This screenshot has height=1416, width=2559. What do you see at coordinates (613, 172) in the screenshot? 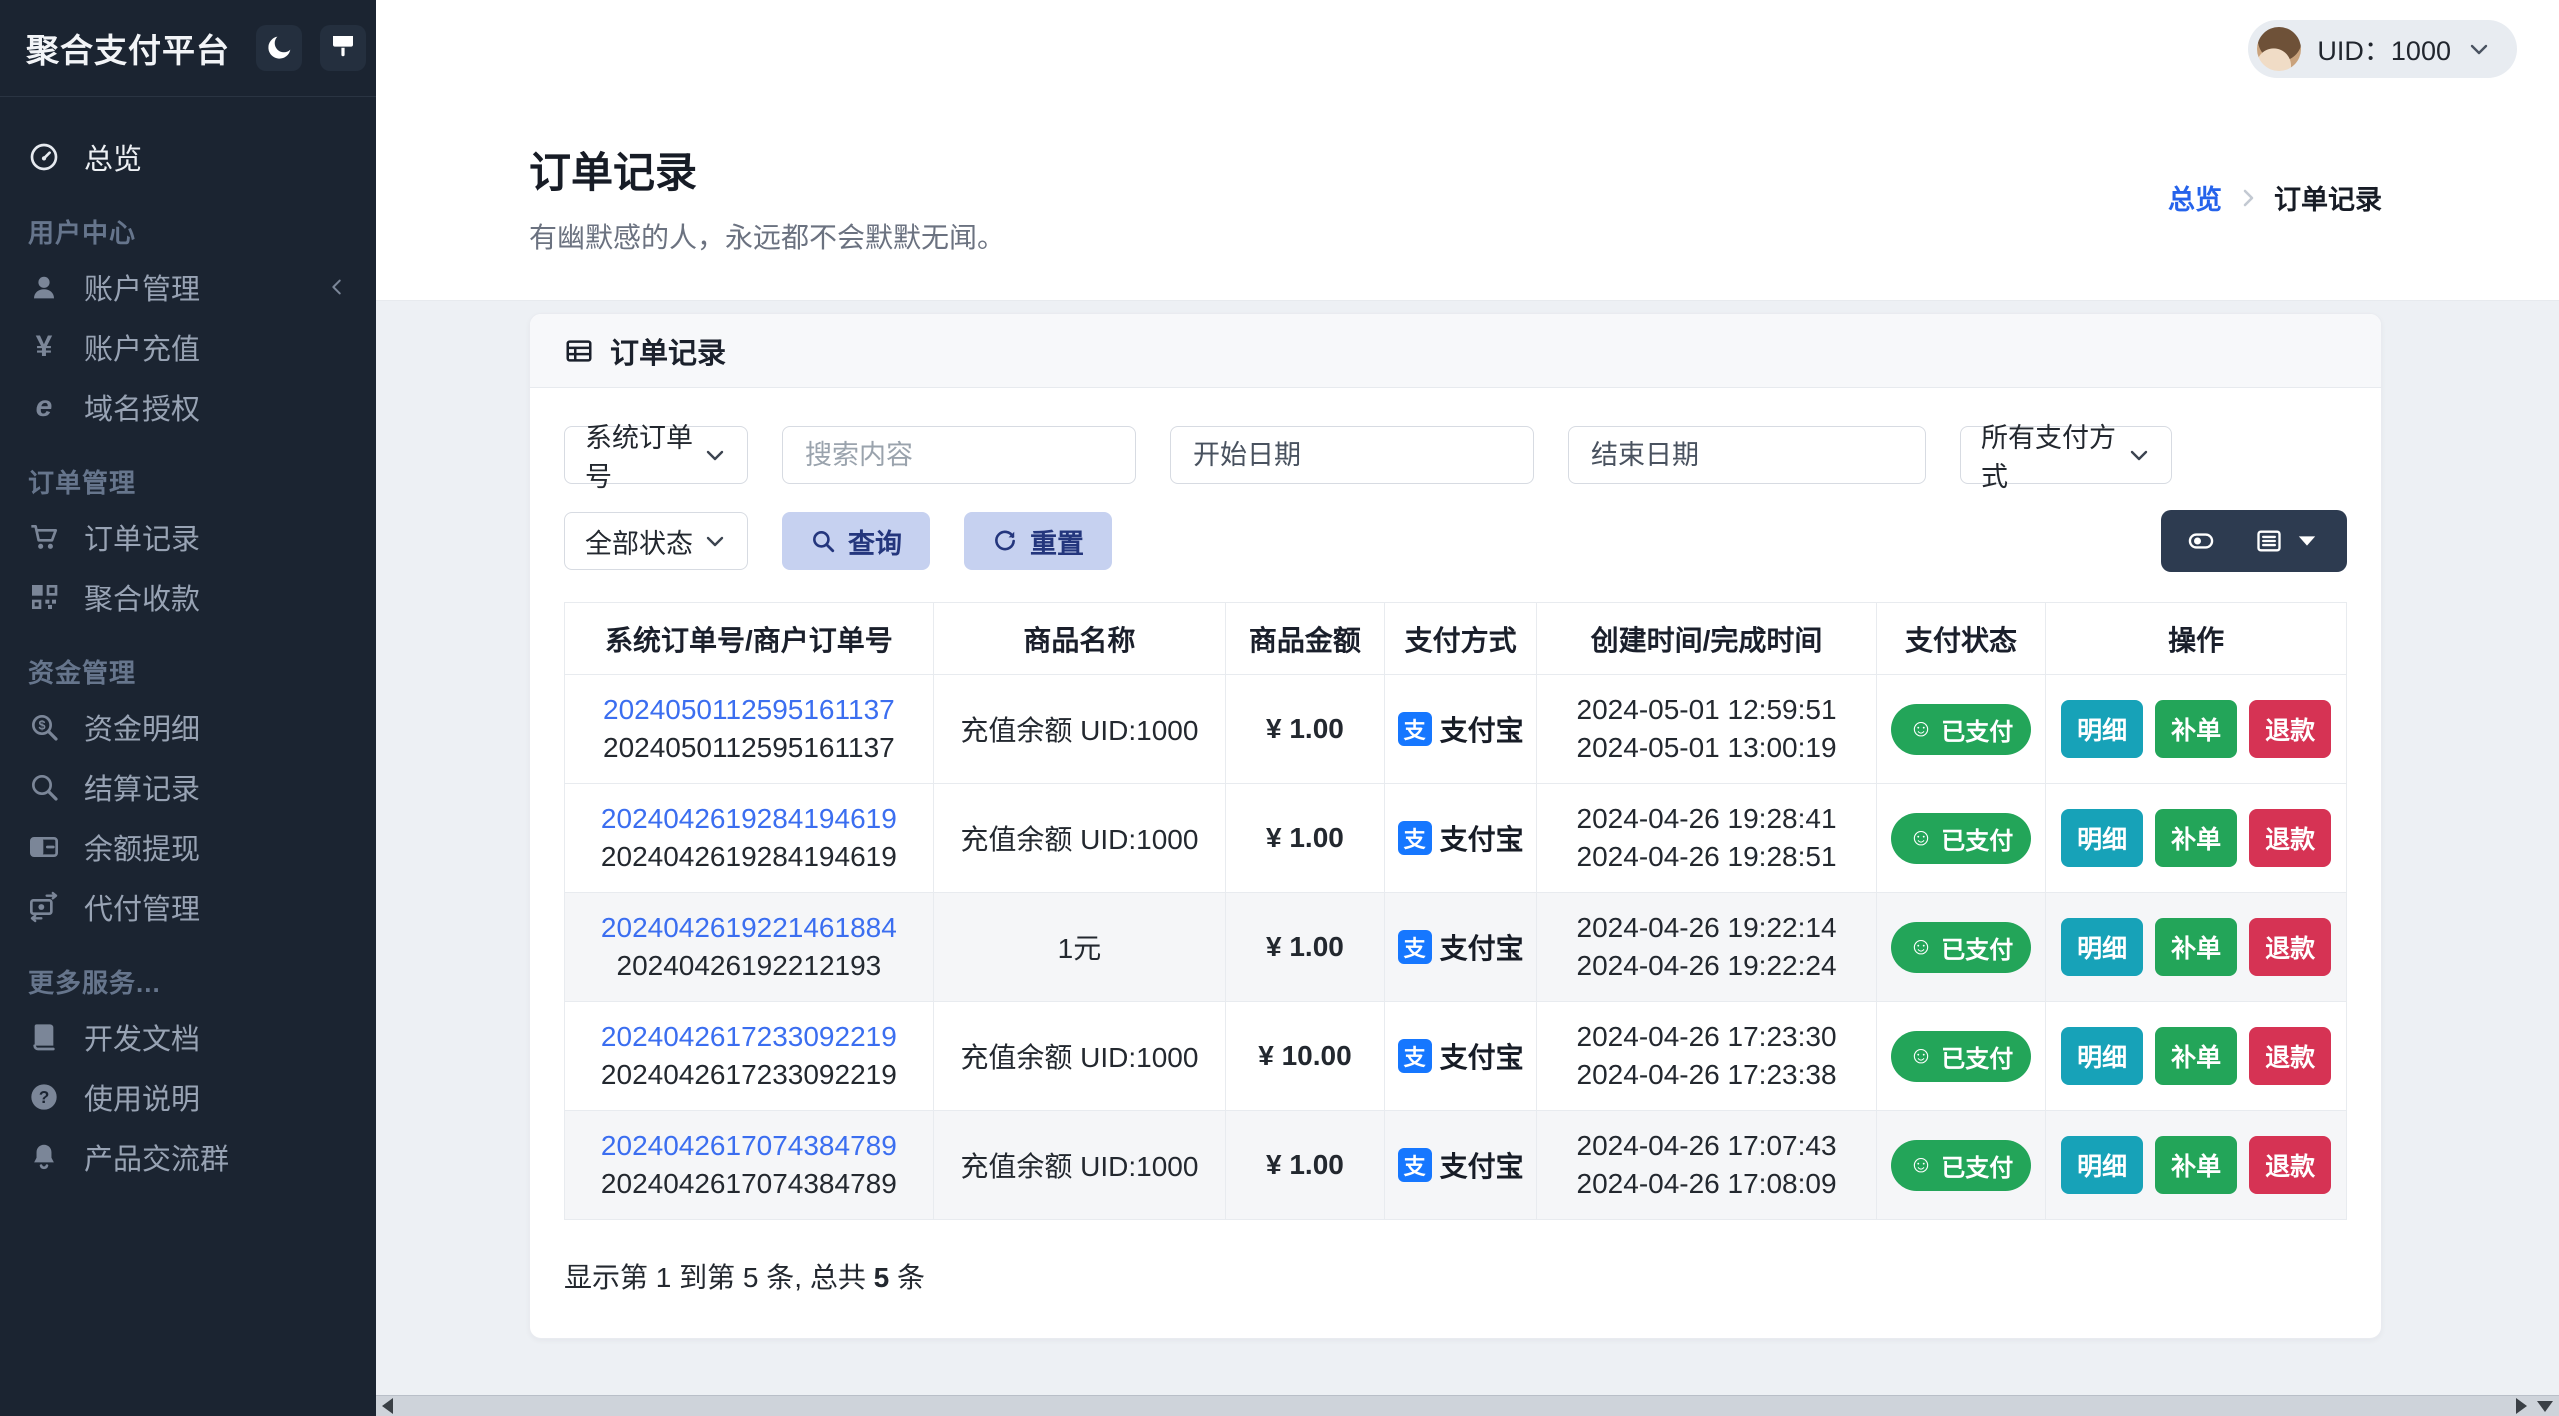
I see `page-title: 订单记录` at bounding box center [613, 172].